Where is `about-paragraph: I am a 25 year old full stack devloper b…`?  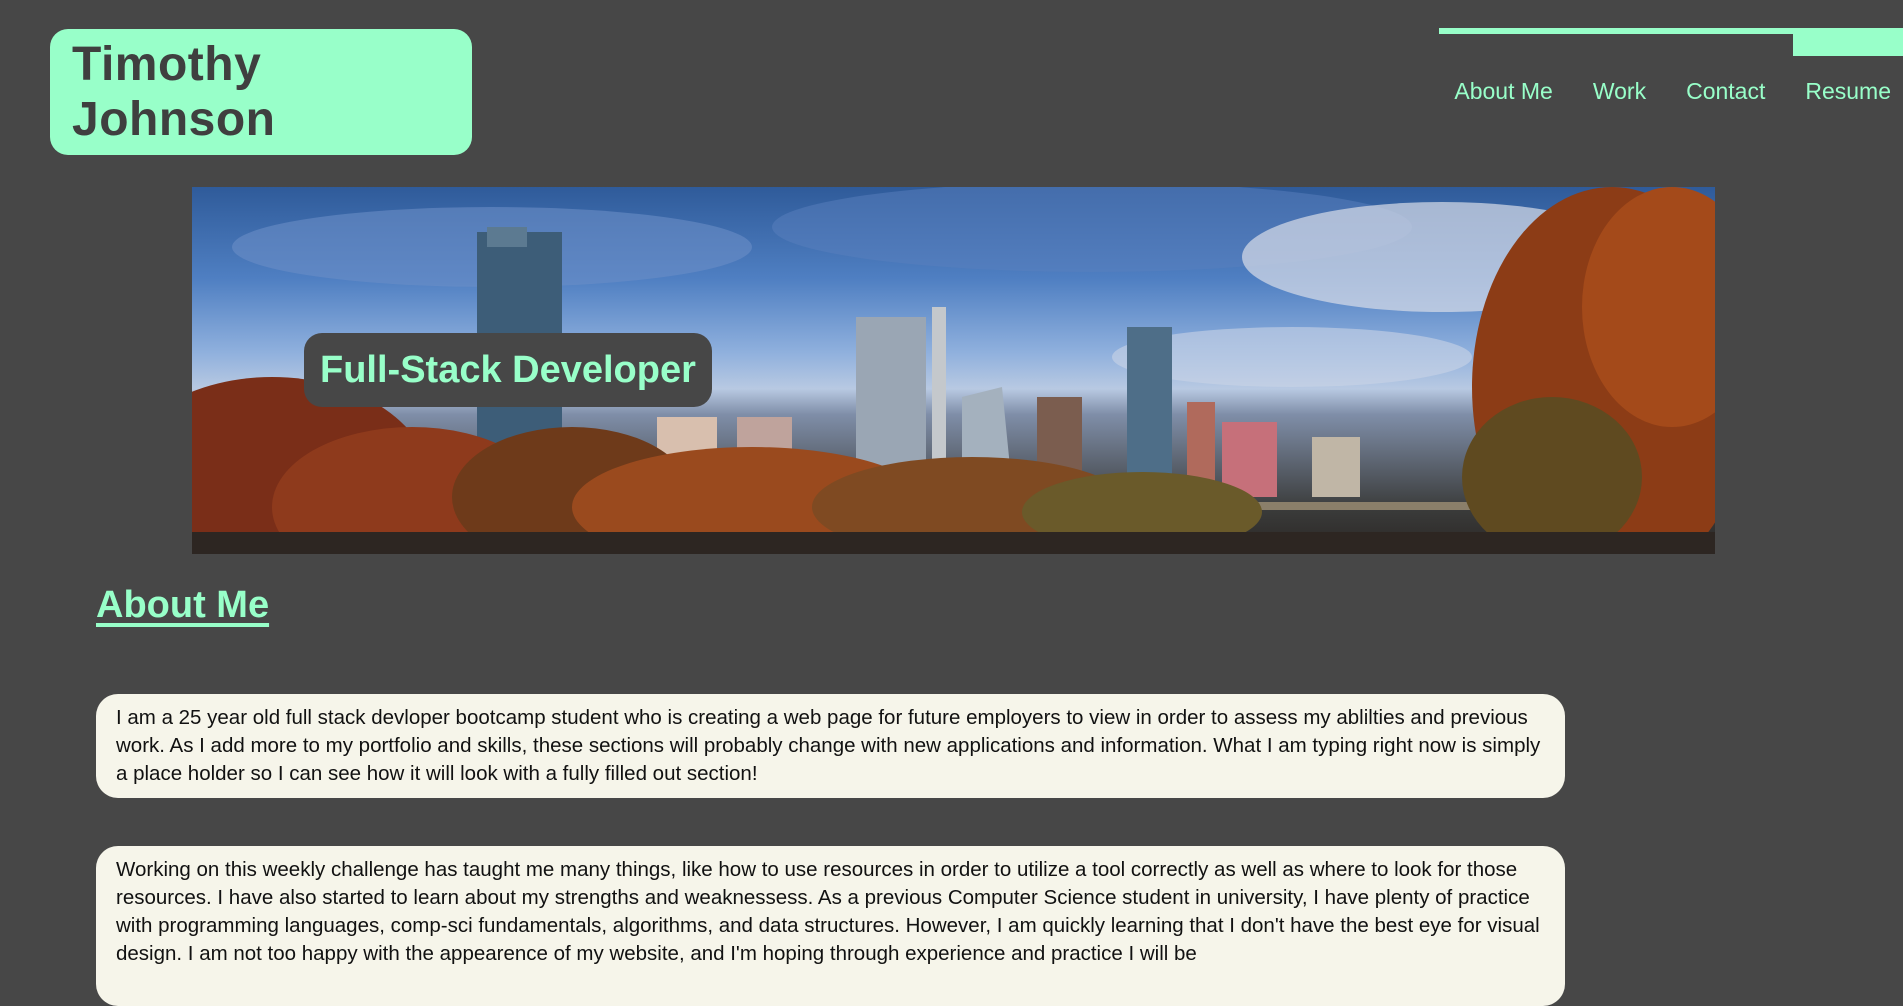
about-paragraph: I am a 25 year old full stack devloper b… is located at coordinates (828, 745).